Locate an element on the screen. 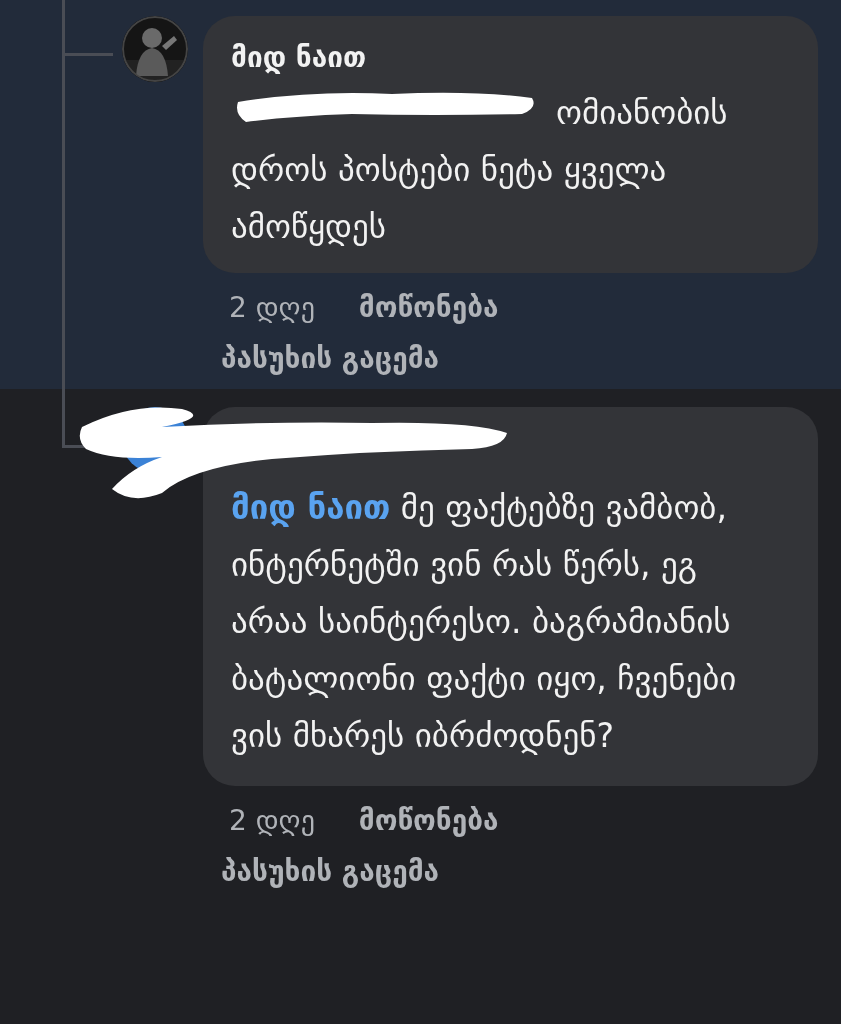 This screenshot has width=841, height=1024. author-name: მიდ ნაით is located at coordinates (511, 58).